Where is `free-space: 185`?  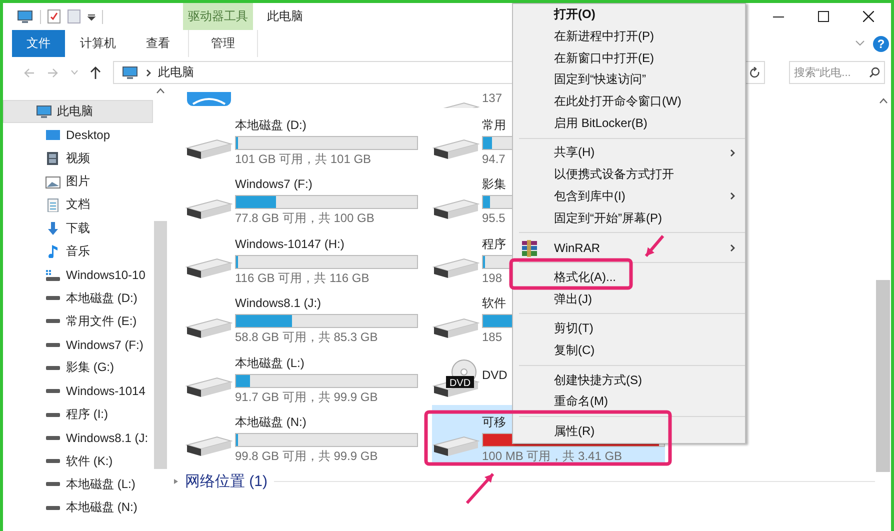
free-space: 185 is located at coordinates (492, 337).